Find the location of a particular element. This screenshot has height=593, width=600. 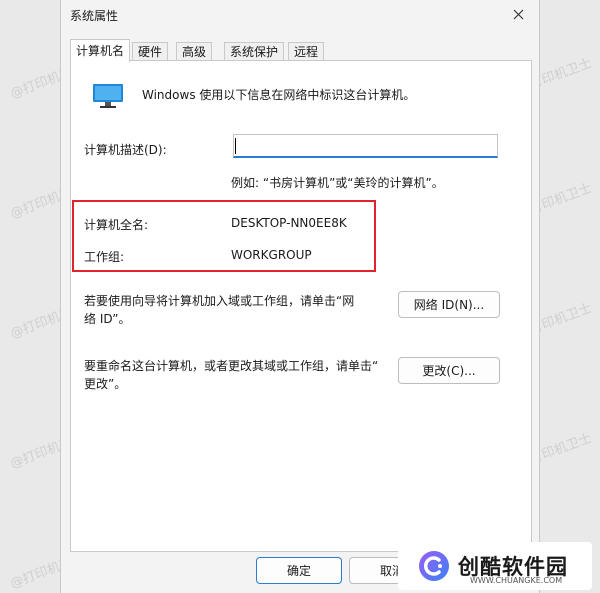

rename-text: 要重命名这台计算机，或者更改其域或工作组，请单击“ 更改”。 is located at coordinates (231, 375).